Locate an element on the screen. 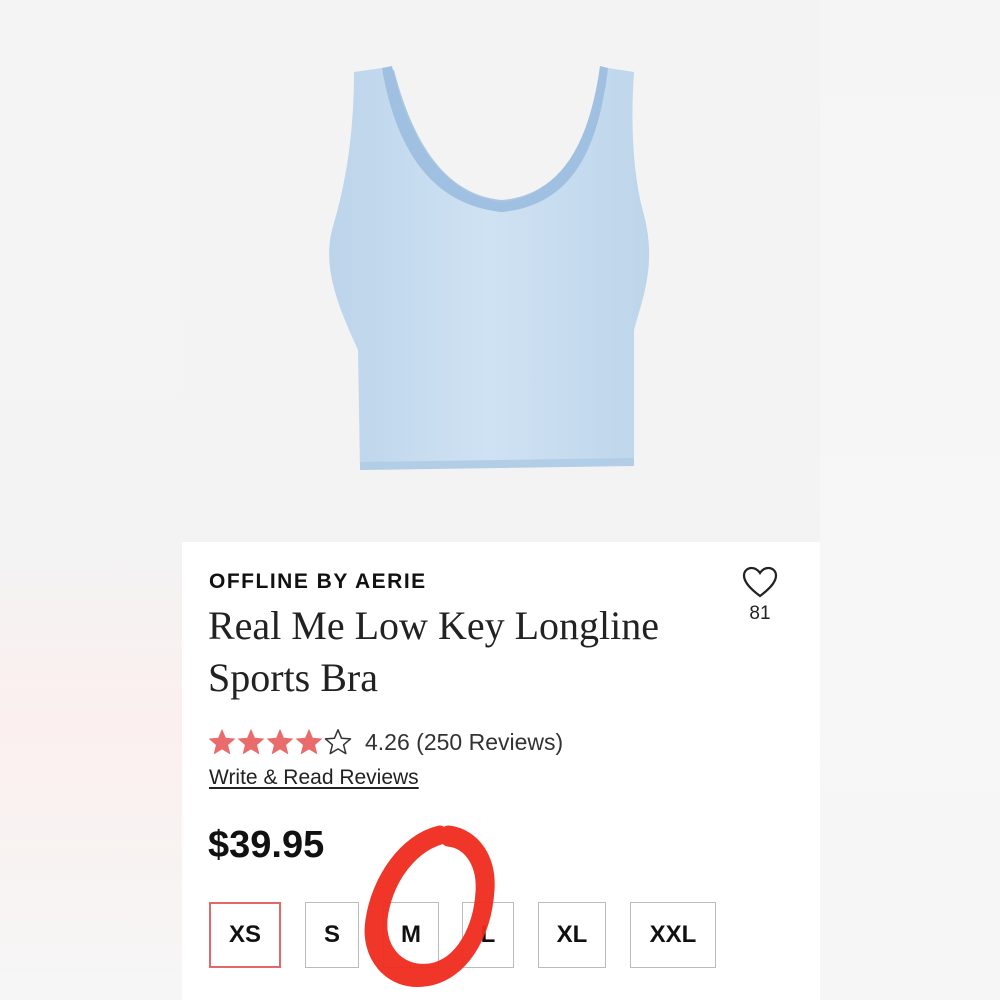 This screenshot has width=1000, height=1000. brand-name: OFFLINE BY AERIE is located at coordinates (318, 582).